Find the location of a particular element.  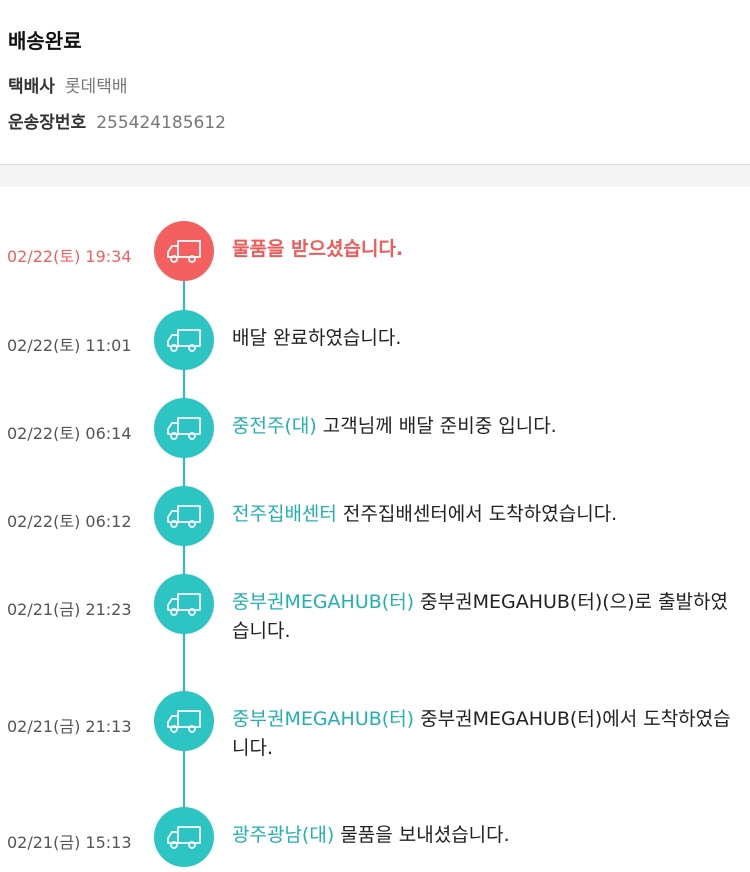

tracking-row: 운송장번호 255424185612 is located at coordinates (117, 120).